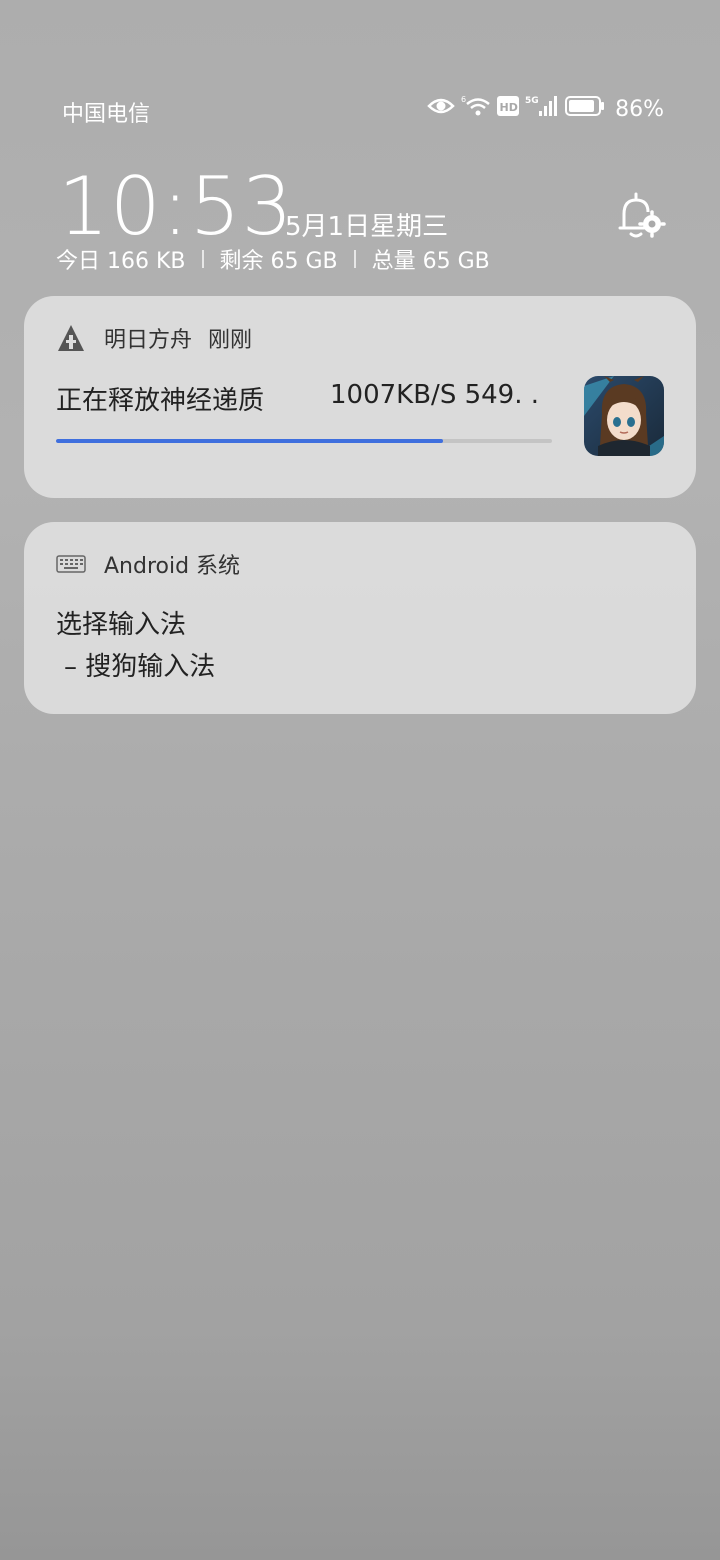 Image resolution: width=720 pixels, height=1560 pixels. Describe the element at coordinates (230, 340) in the screenshot. I see `notification-time: 刚刚` at that location.